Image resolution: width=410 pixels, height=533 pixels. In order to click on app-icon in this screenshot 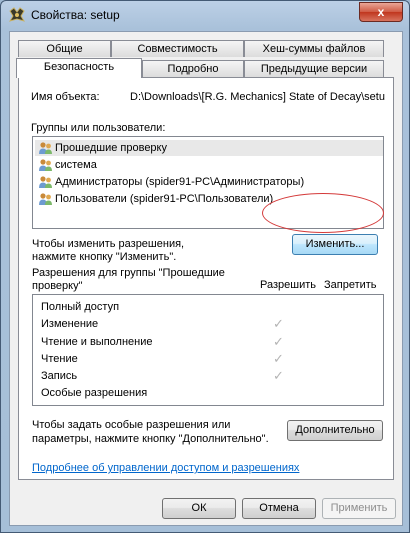, I will do `click(17, 14)`.